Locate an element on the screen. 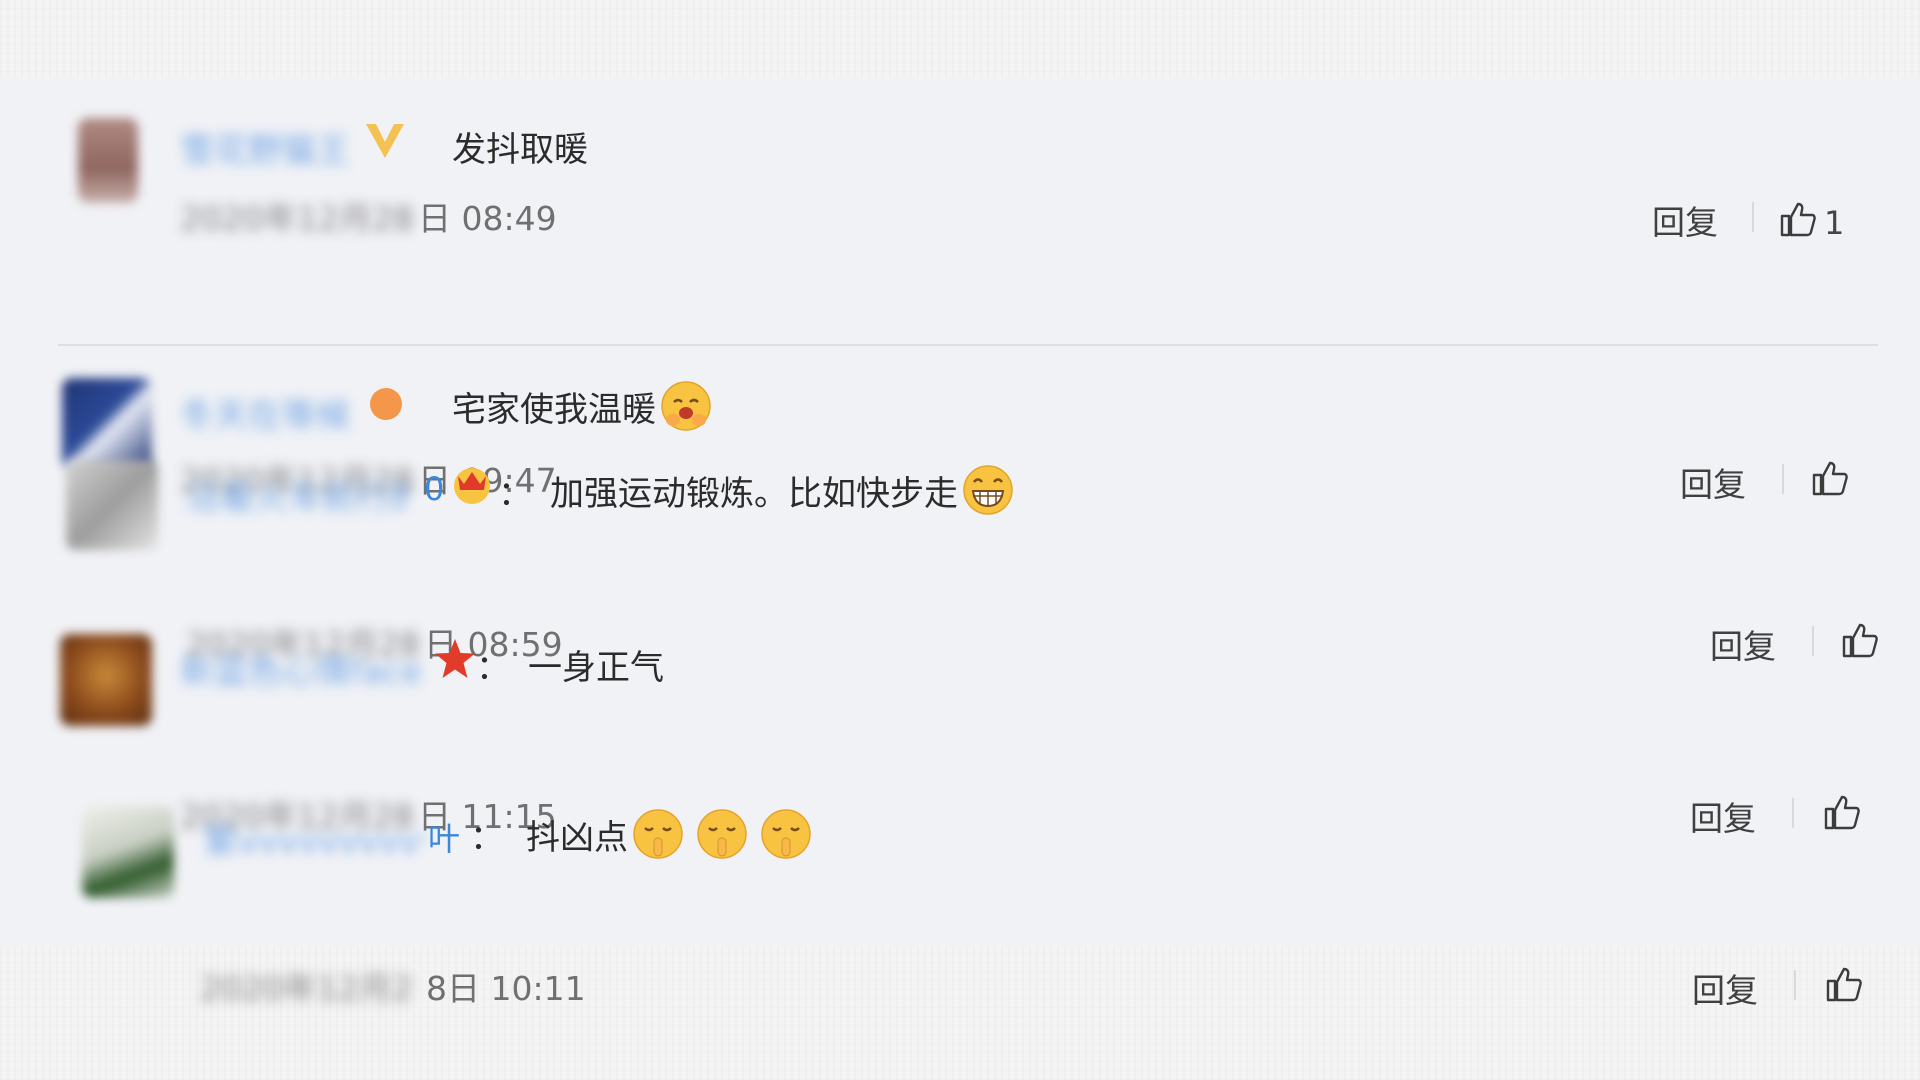 This screenshot has width=1920, height=1080. user-name-tail: 叶 is located at coordinates (444, 837).